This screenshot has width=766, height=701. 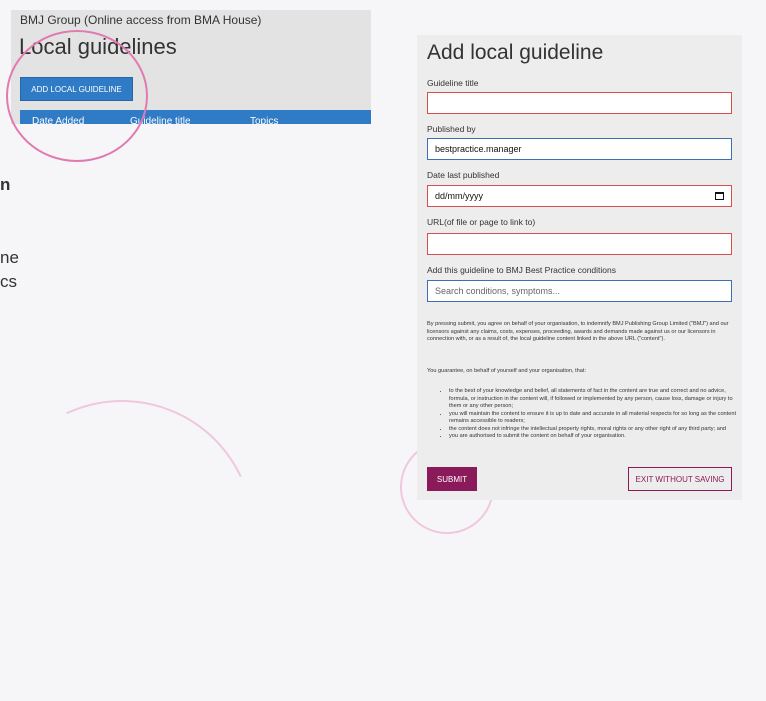 What do you see at coordinates (9, 257) in the screenshot?
I see `text-fragment: ne` at bounding box center [9, 257].